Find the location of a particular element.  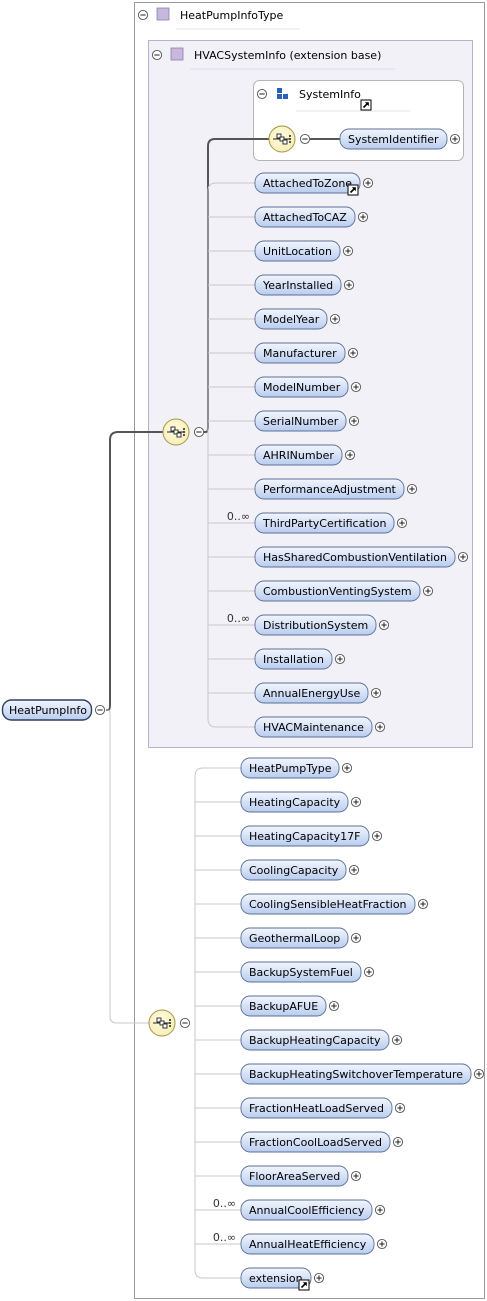

element-label: CoolingCapacity is located at coordinates (294, 870).